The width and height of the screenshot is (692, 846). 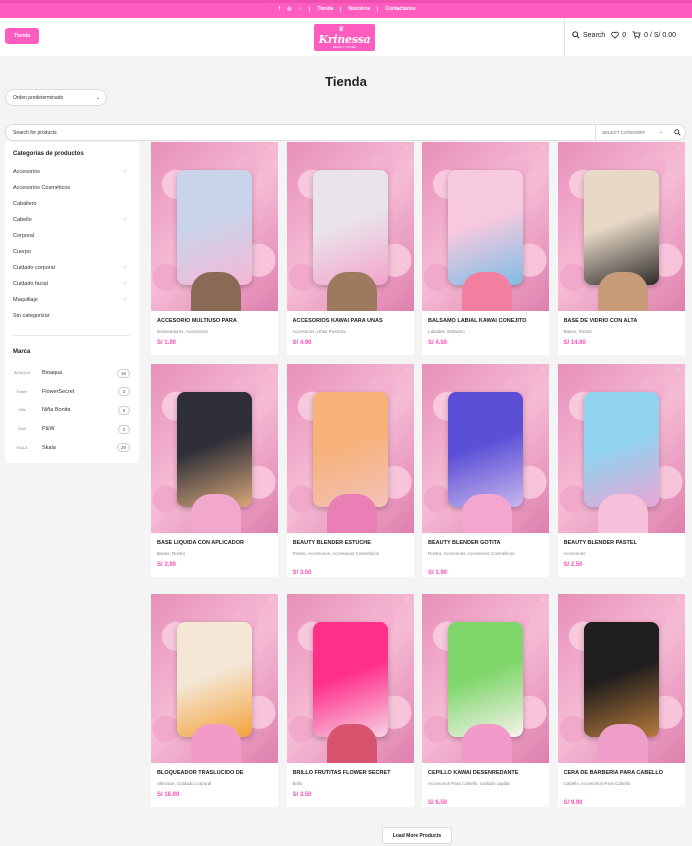 What do you see at coordinates (25, 204) in the screenshot?
I see `category-item: Caballero` at bounding box center [25, 204].